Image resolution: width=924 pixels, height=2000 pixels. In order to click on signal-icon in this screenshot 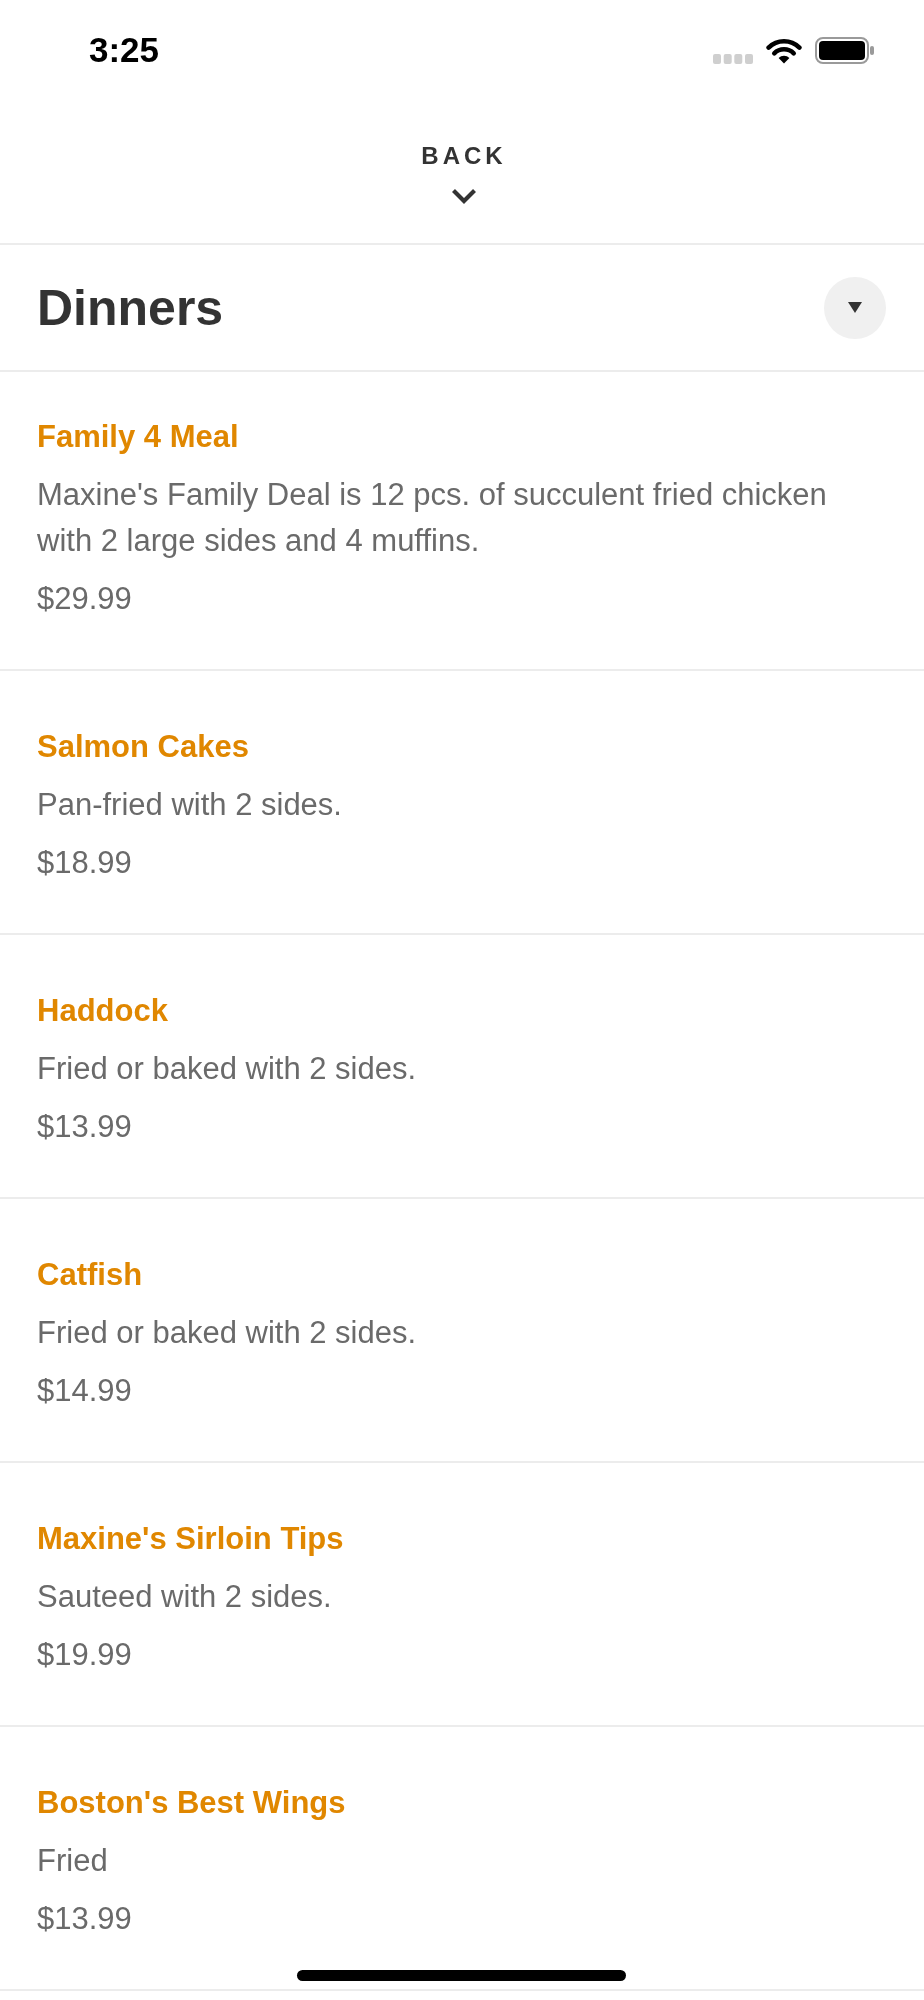, I will do `click(733, 59)`.